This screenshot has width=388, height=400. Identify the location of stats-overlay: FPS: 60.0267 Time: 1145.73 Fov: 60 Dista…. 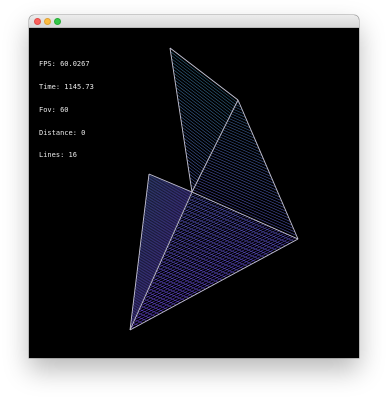
(66, 110).